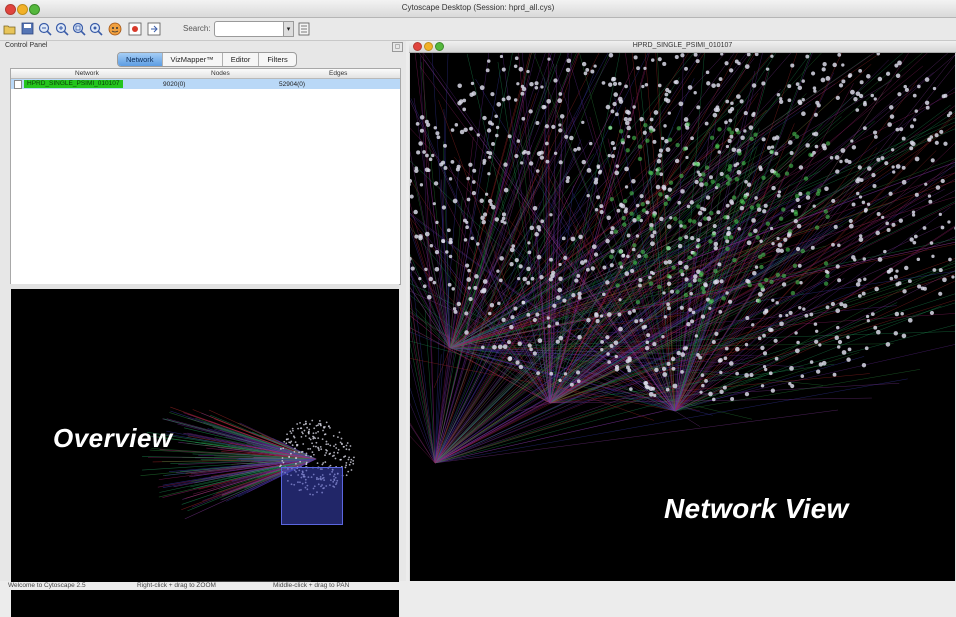 The width and height of the screenshot is (956, 617). I want to click on nodes-cell: 9020(0), so click(174, 84).